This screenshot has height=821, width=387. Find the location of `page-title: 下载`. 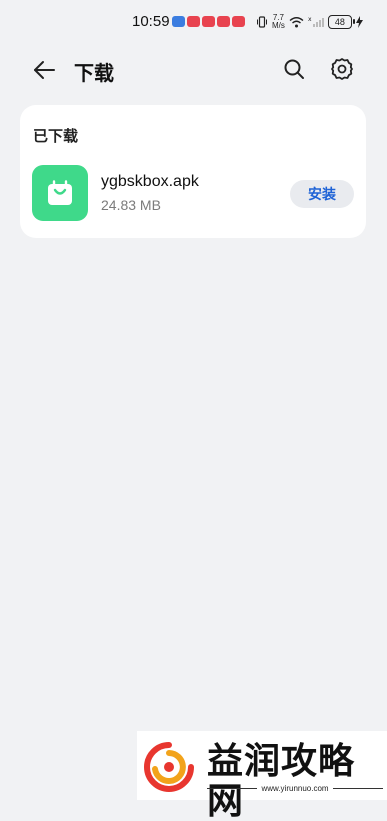

page-title: 下载 is located at coordinates (94, 74).